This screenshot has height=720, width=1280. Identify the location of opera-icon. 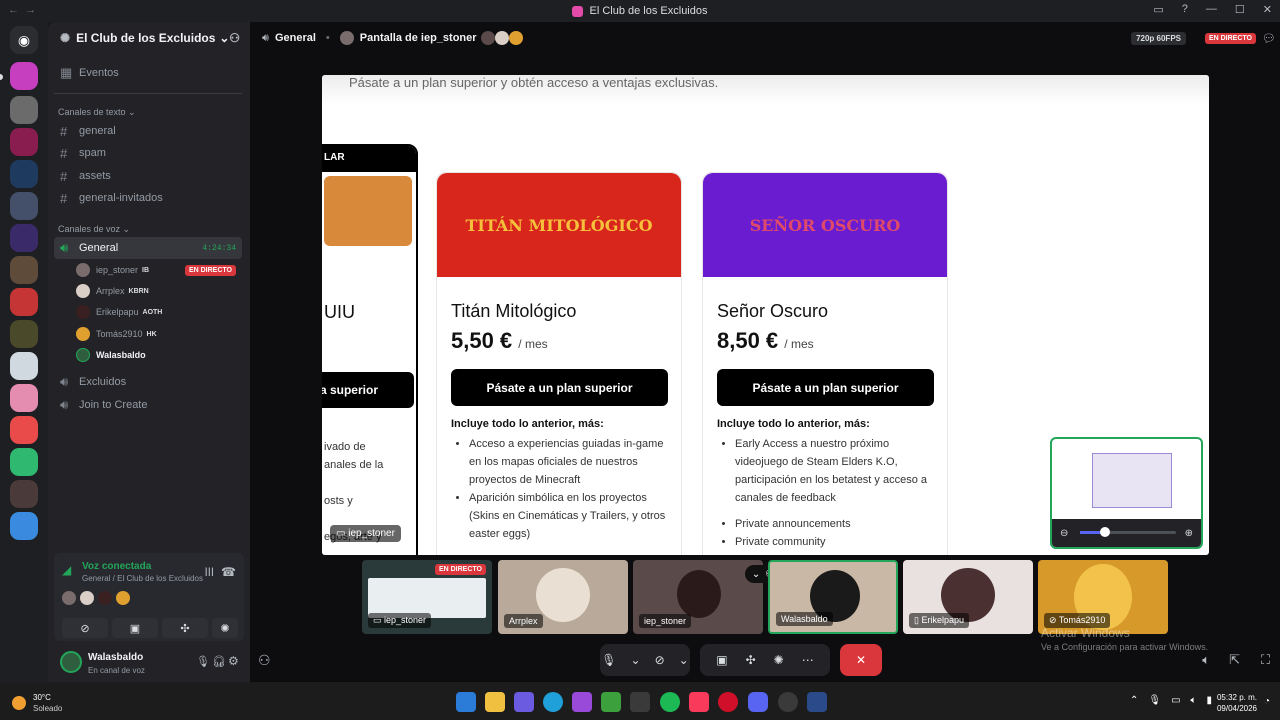
(728, 702).